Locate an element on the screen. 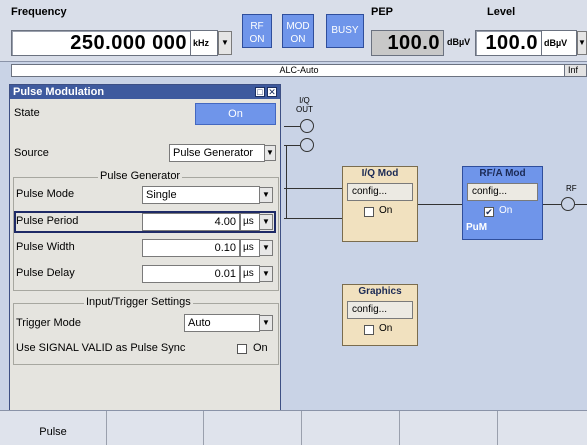 Image resolution: width=587 pixels, height=445 pixels. iq-mod-block: I/Q Mod config... On is located at coordinates (380, 204).